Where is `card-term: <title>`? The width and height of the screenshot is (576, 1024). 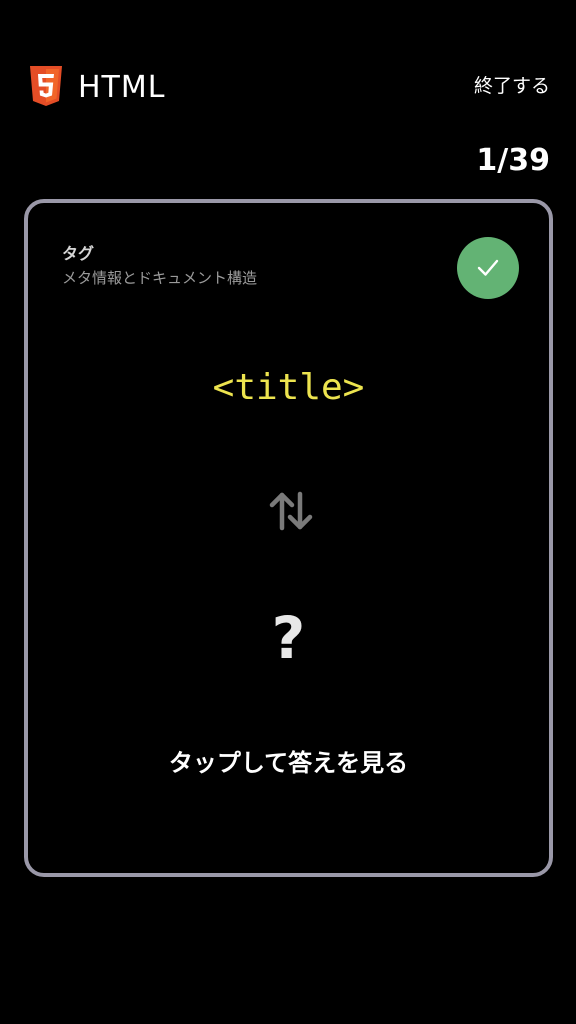 card-term: <title> is located at coordinates (288, 387).